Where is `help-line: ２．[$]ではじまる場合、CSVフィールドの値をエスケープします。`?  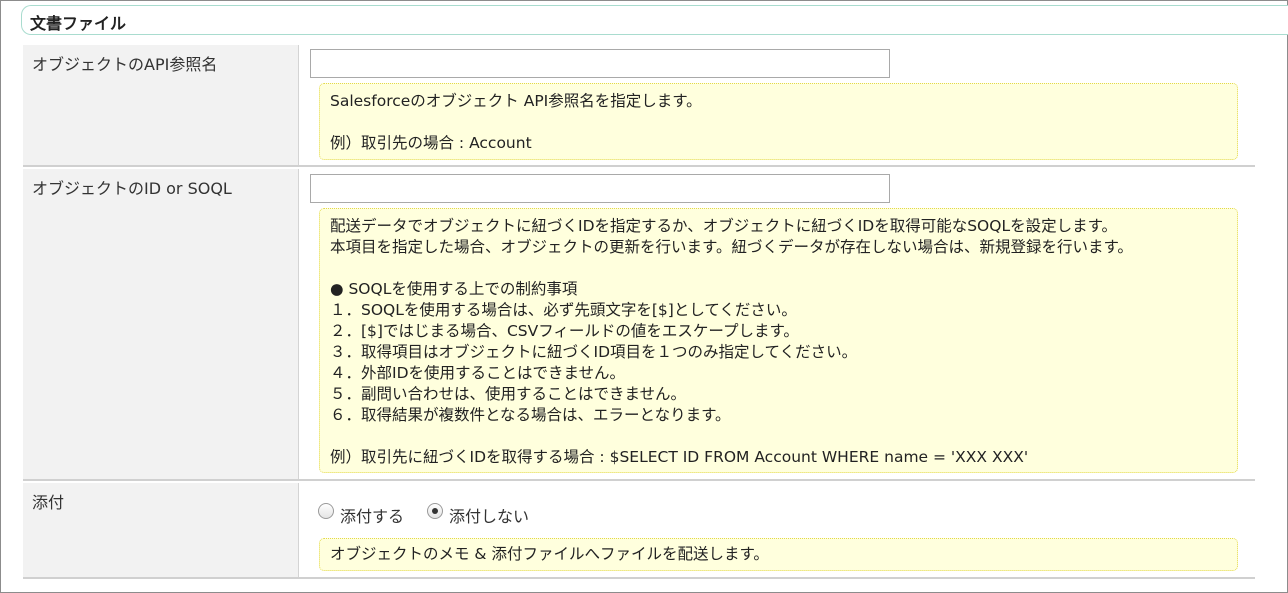
help-line: ２．[$]ではじまる場合、CSVフィールドの値をエスケープします。 is located at coordinates (564, 331).